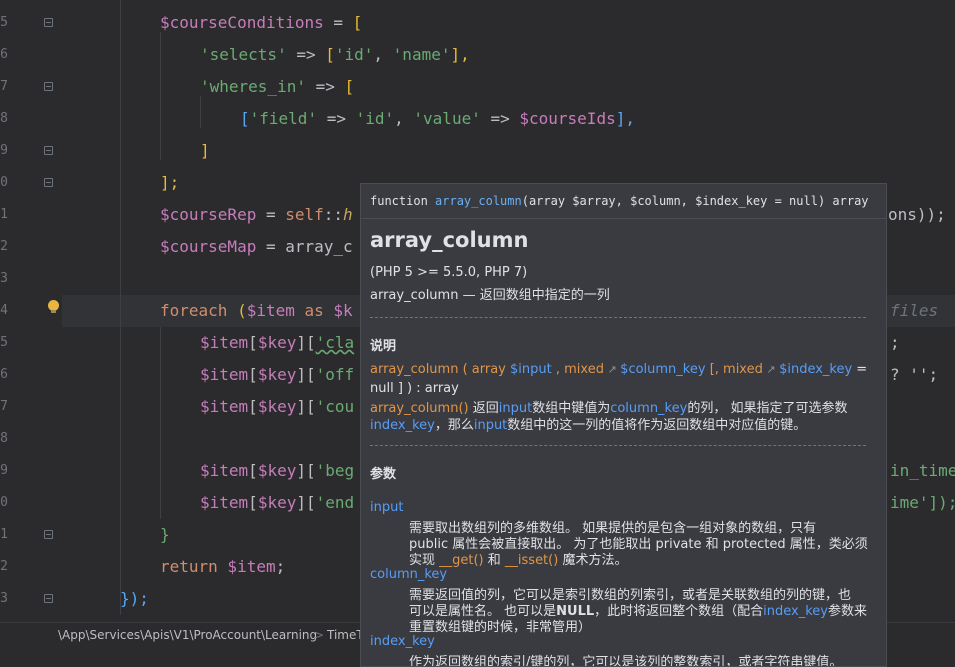  I want to click on desc-heading: 说明, so click(383, 346).